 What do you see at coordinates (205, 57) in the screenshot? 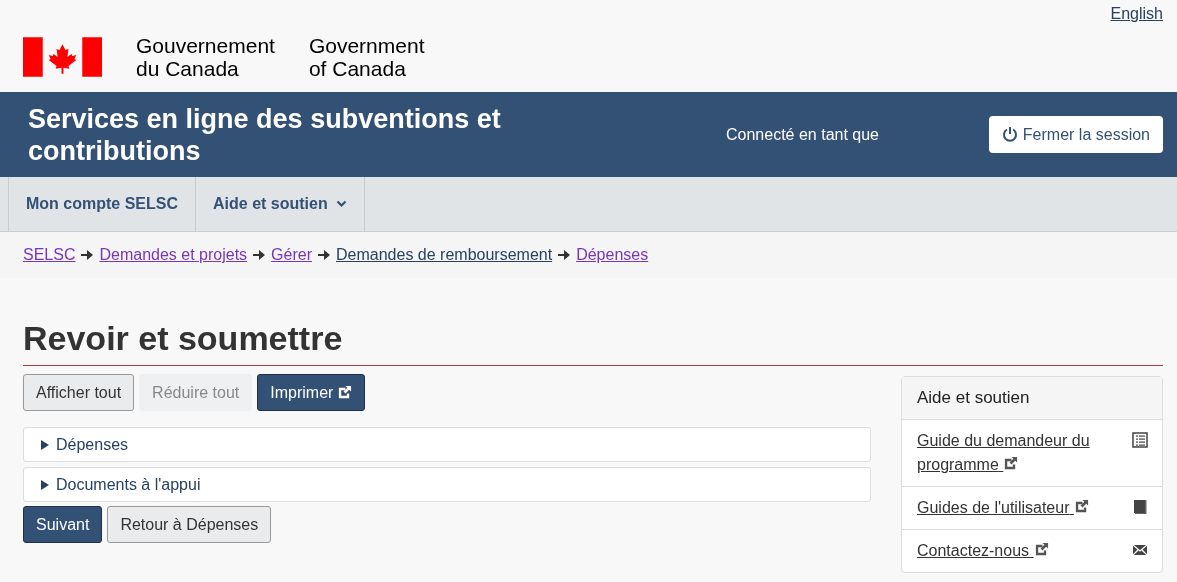
I see `government-name-french: Gouvernement du Canada` at bounding box center [205, 57].